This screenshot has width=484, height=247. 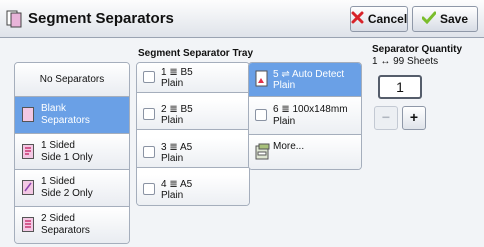 I want to click on quantity-heading: Separator Quantity, so click(x=417, y=49).